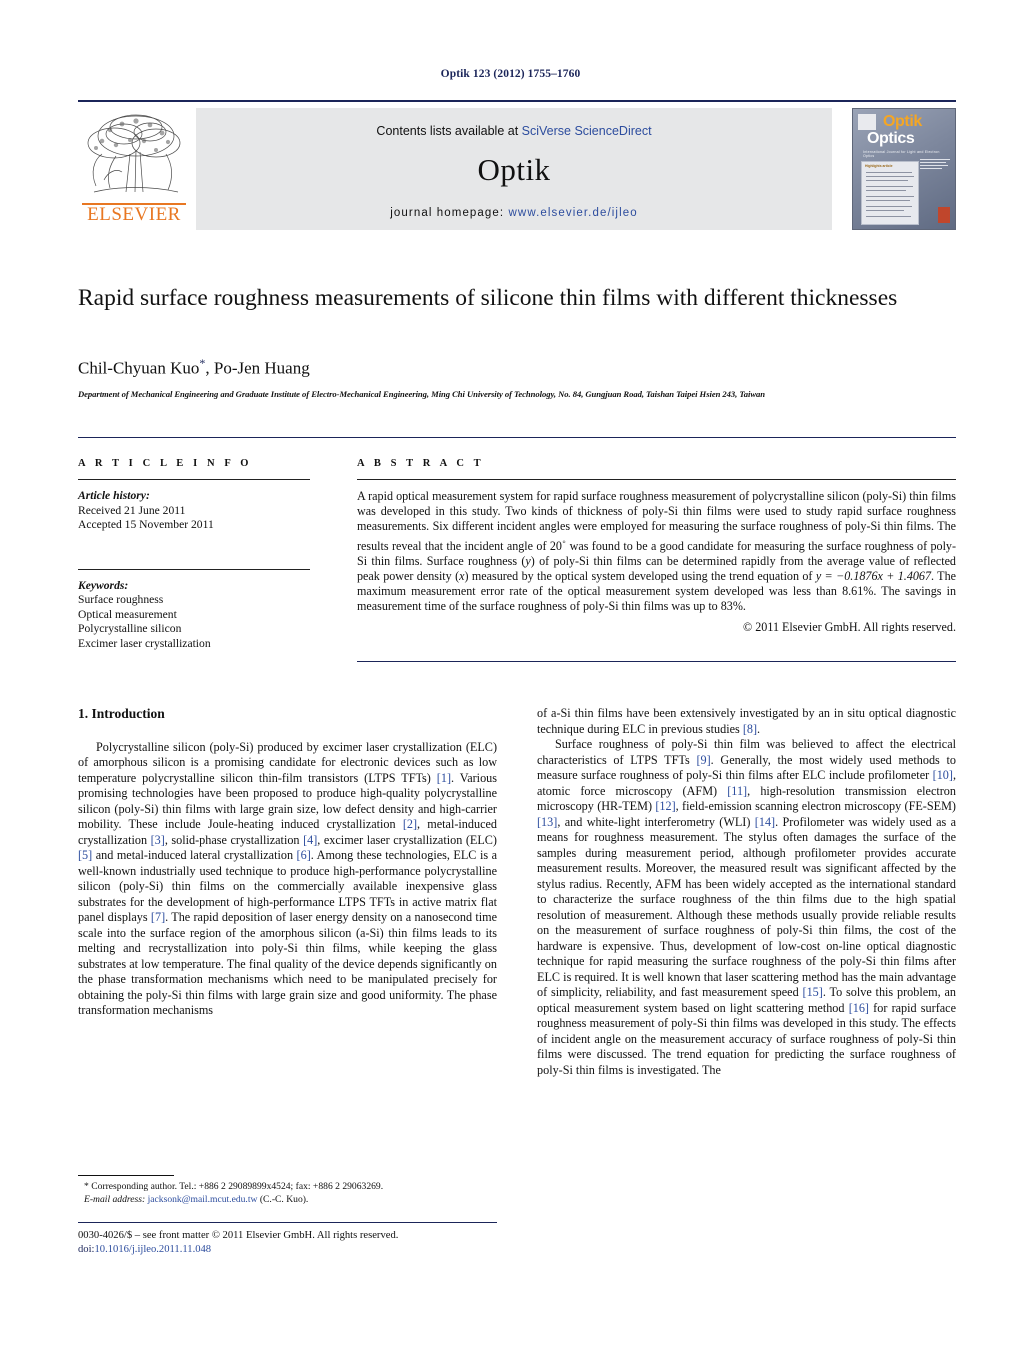  I want to click on cover-side-notes, so click(935, 165).